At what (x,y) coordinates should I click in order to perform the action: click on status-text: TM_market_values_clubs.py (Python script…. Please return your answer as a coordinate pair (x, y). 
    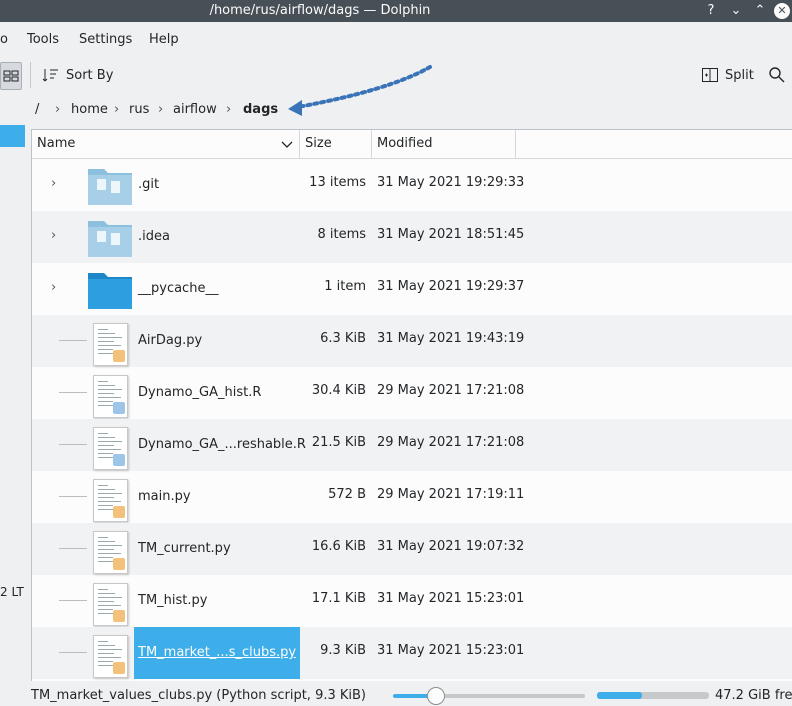
    Looking at the image, I should click on (198, 695).